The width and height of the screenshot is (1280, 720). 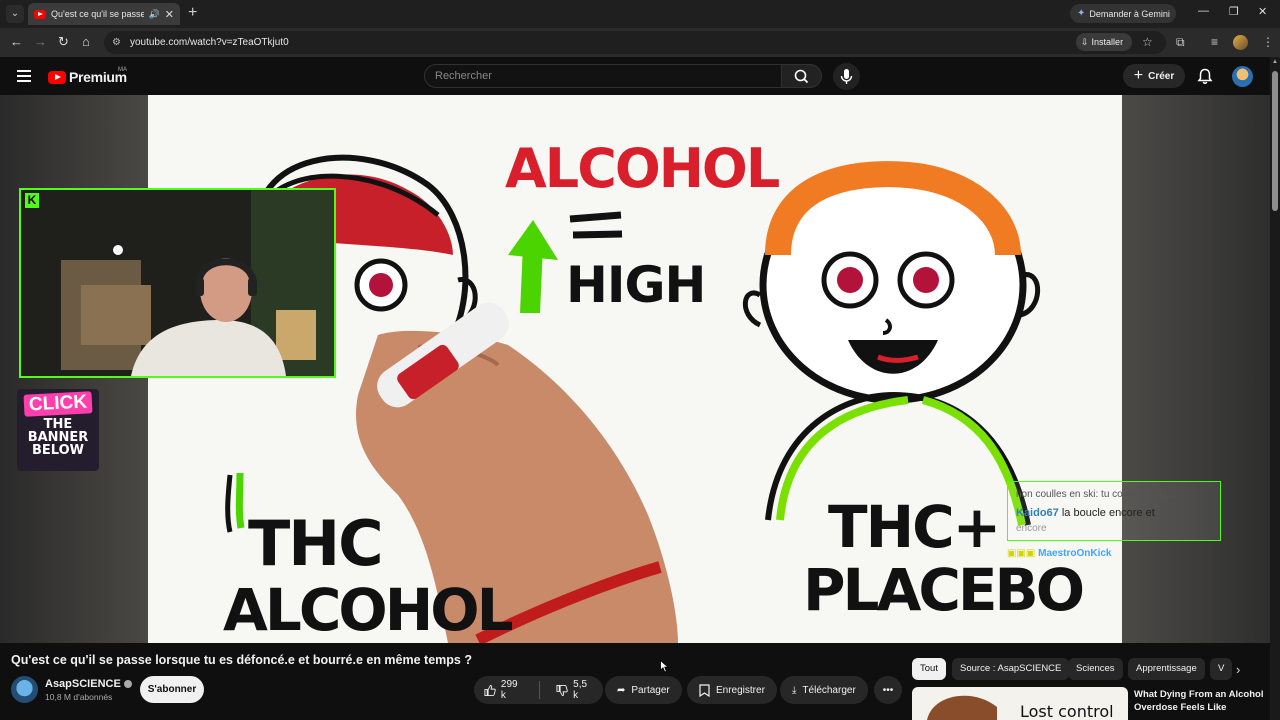 What do you see at coordinates (40, 41) in the screenshot?
I see `forward-icon: →` at bounding box center [40, 41].